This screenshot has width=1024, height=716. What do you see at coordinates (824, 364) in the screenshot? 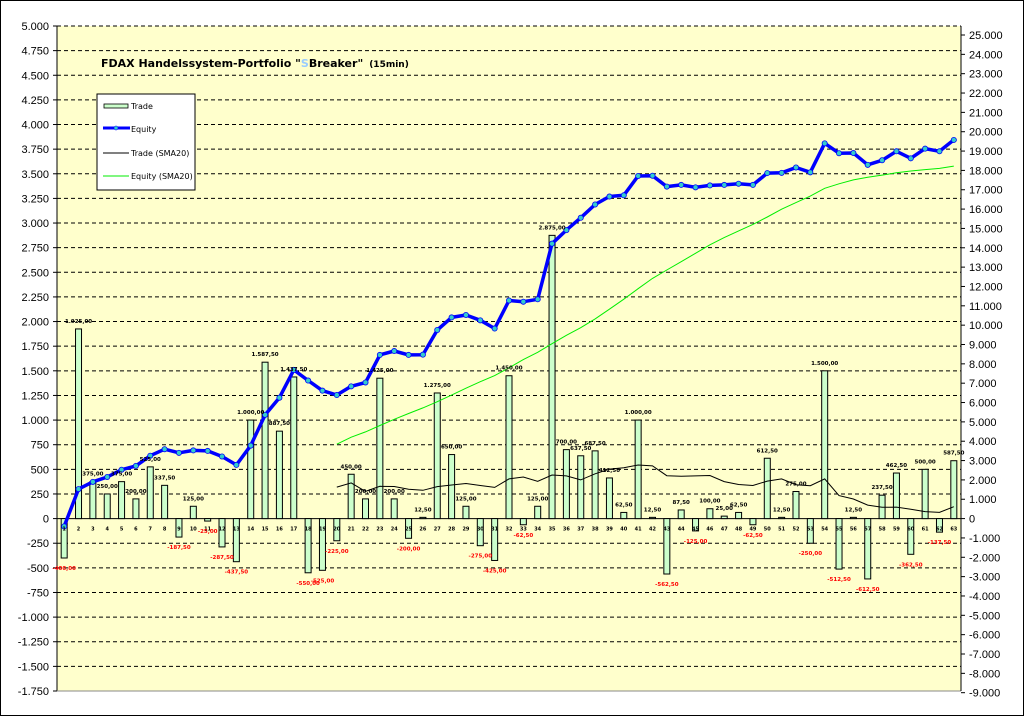
I see `trade-data-label: 1.500,00` at bounding box center [824, 364].